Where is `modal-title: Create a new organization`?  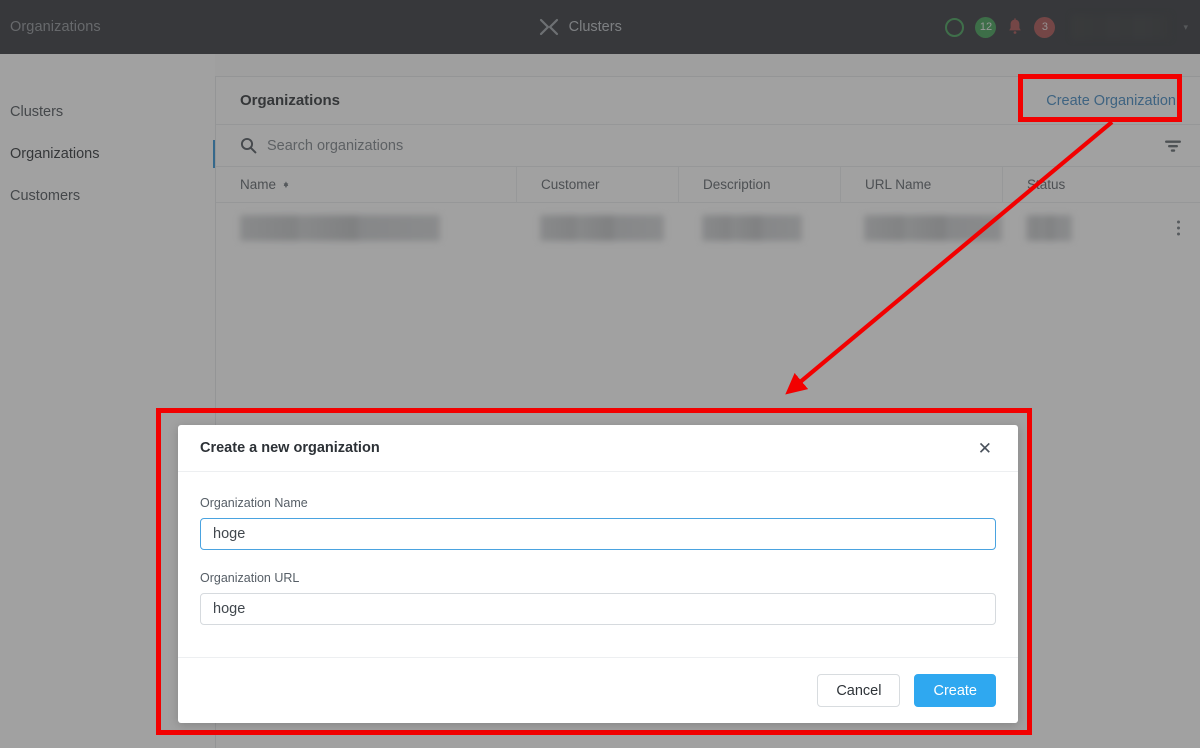 modal-title: Create a new organization is located at coordinates (290, 448).